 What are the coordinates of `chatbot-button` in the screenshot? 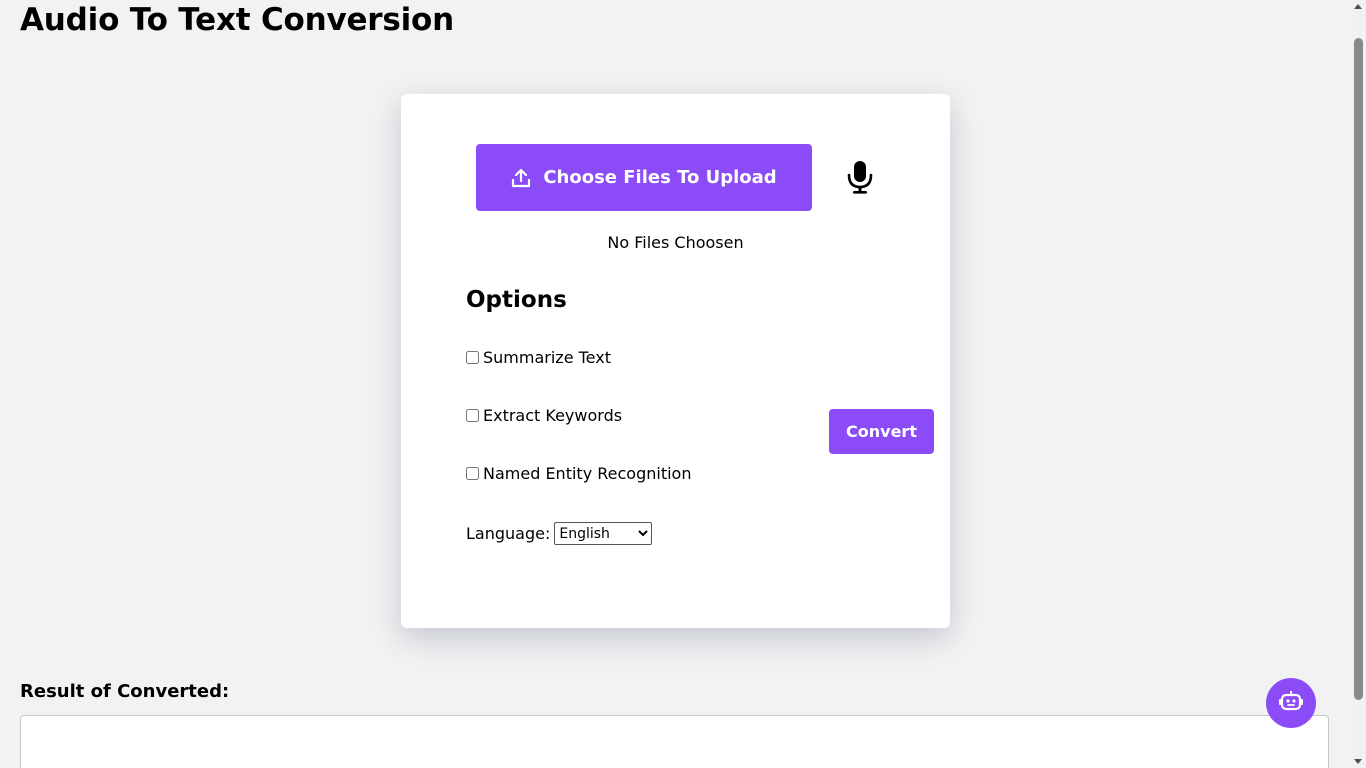 It's located at (1291, 703).